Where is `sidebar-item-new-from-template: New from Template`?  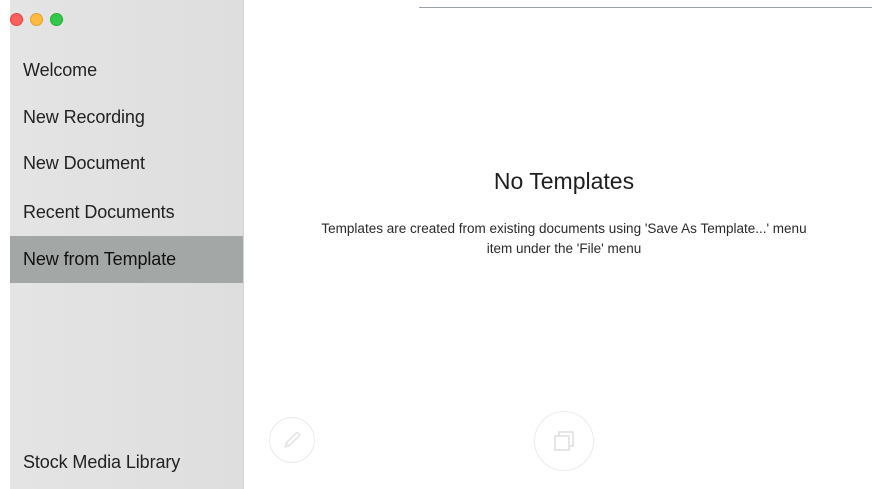
sidebar-item-new-from-template: New from Template is located at coordinates (126, 259).